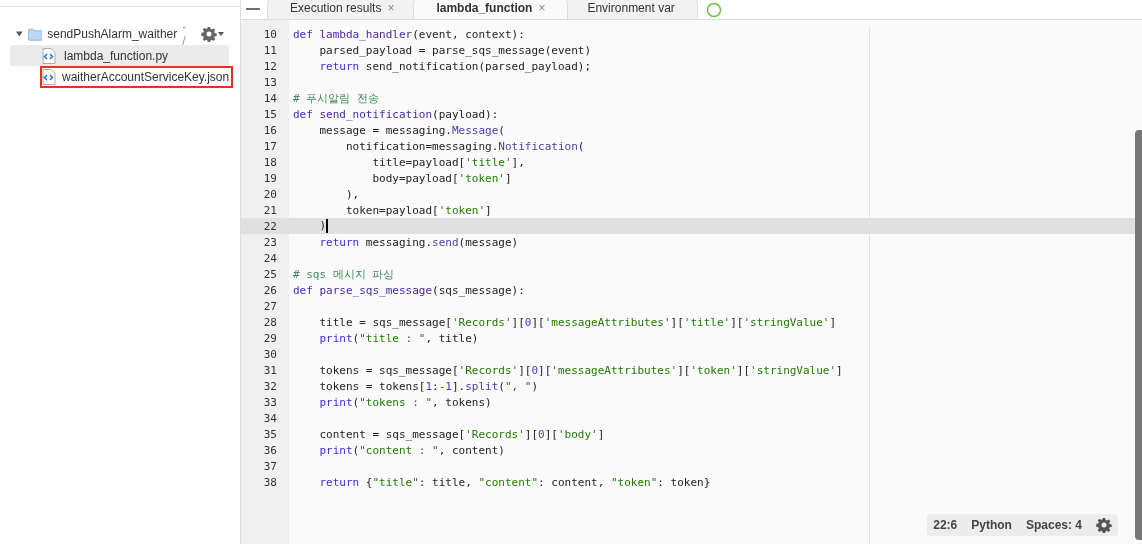 Image resolution: width=1142 pixels, height=544 pixels. Describe the element at coordinates (270, 370) in the screenshot. I see `line-number: 31` at that location.